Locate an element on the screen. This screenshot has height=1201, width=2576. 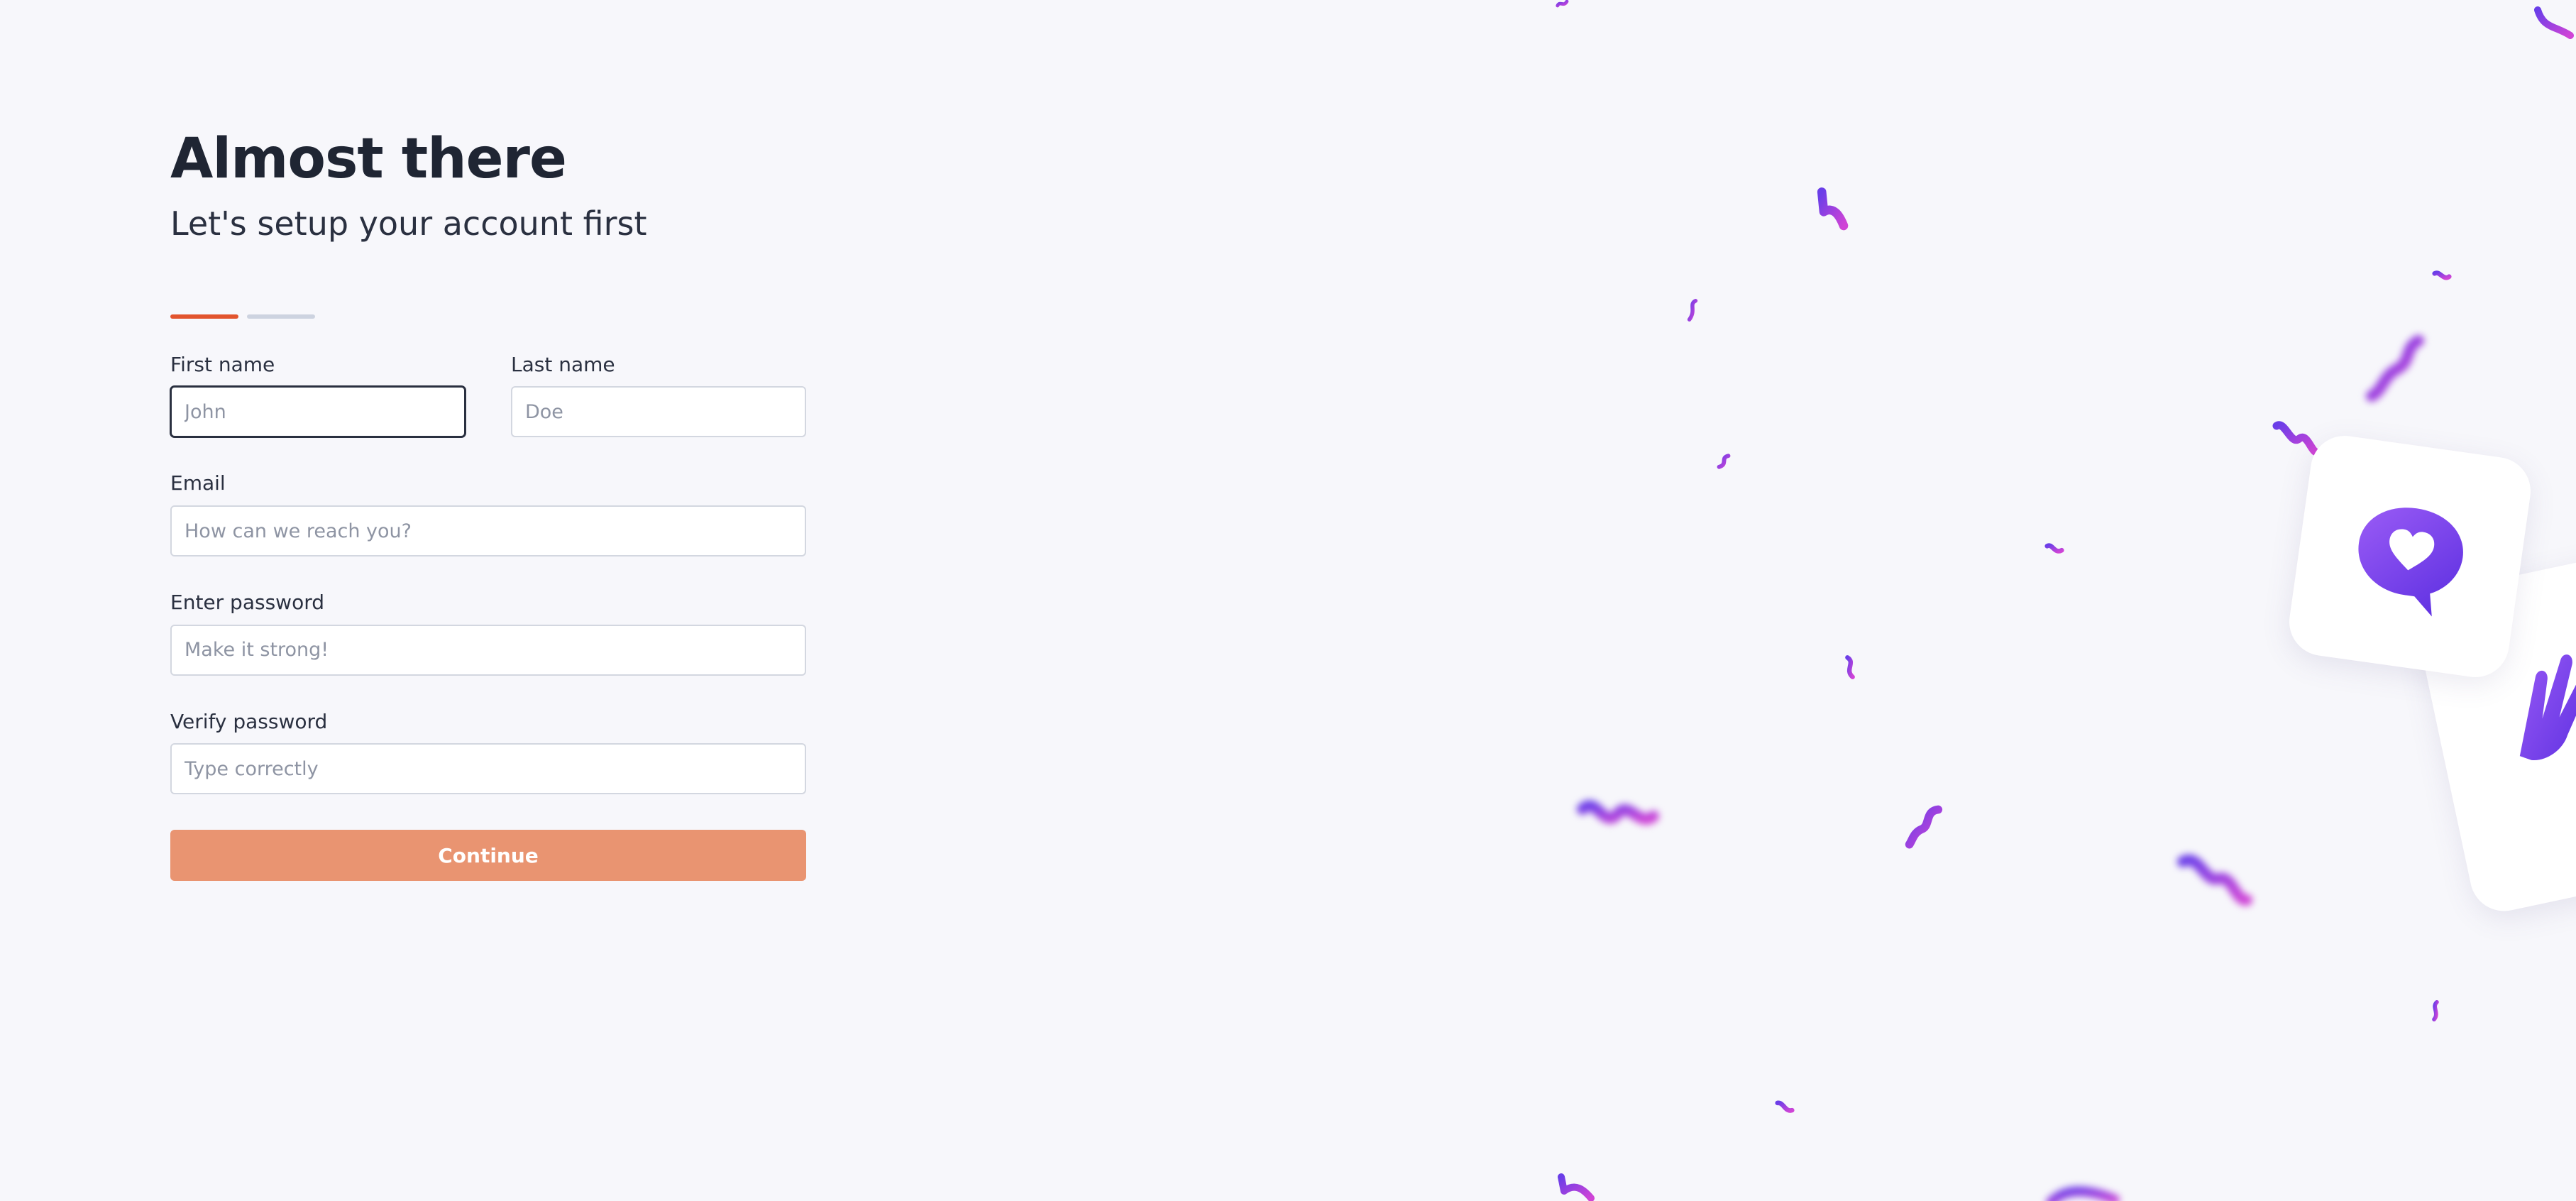
name-row: First name Last name is located at coordinates (488, 396).